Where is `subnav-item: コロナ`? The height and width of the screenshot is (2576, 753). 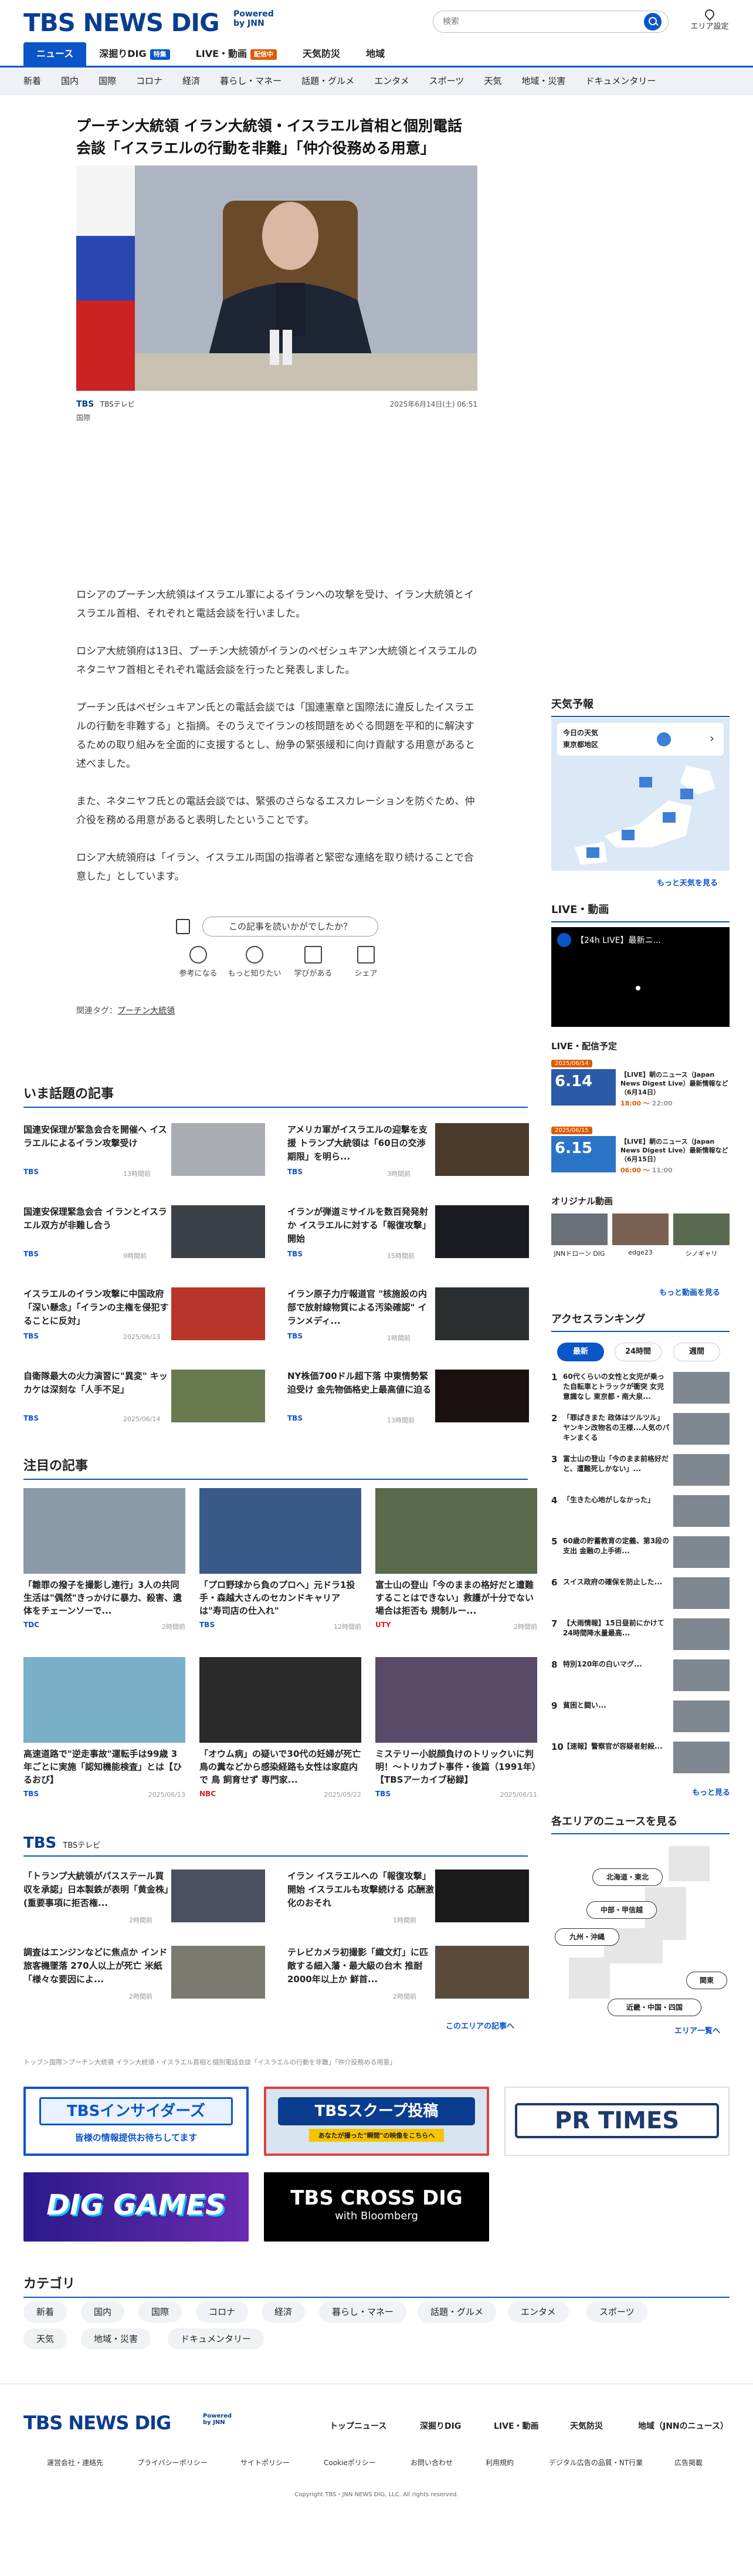
subnav-item: コロナ is located at coordinates (149, 81).